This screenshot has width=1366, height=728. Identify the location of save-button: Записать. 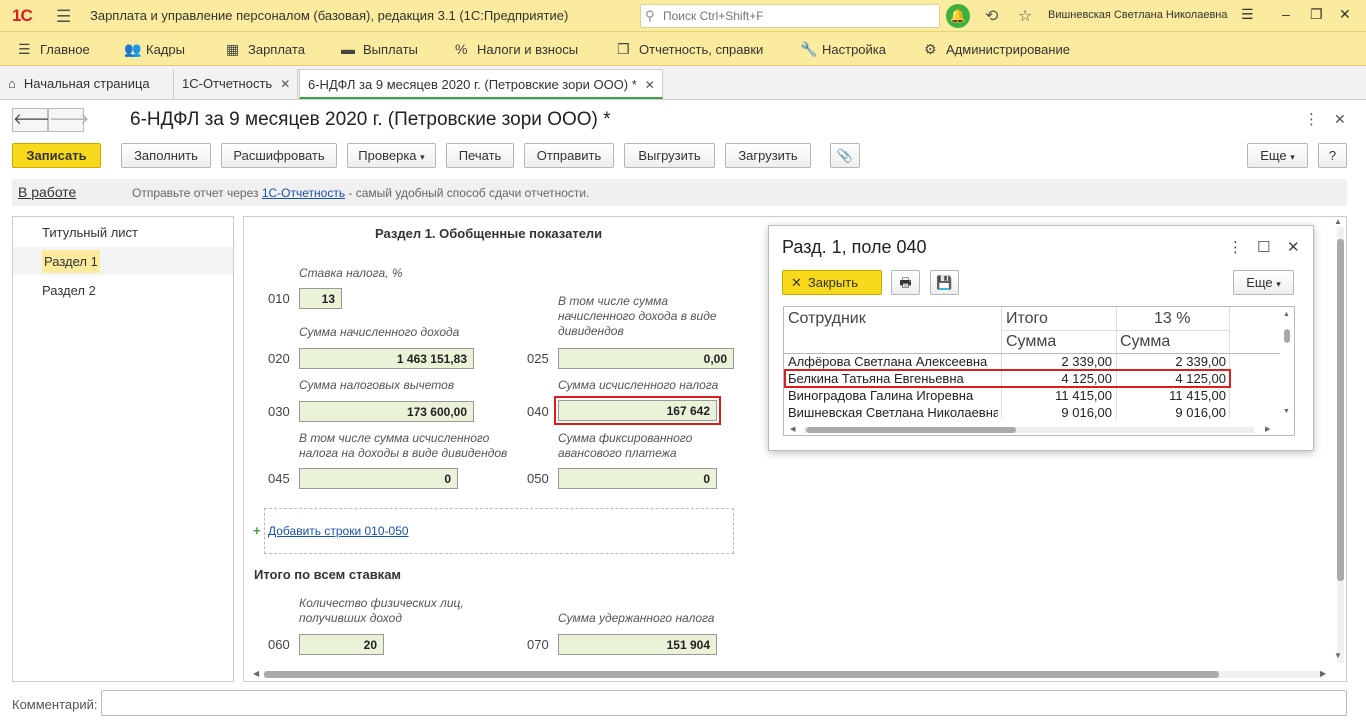
(56, 155).